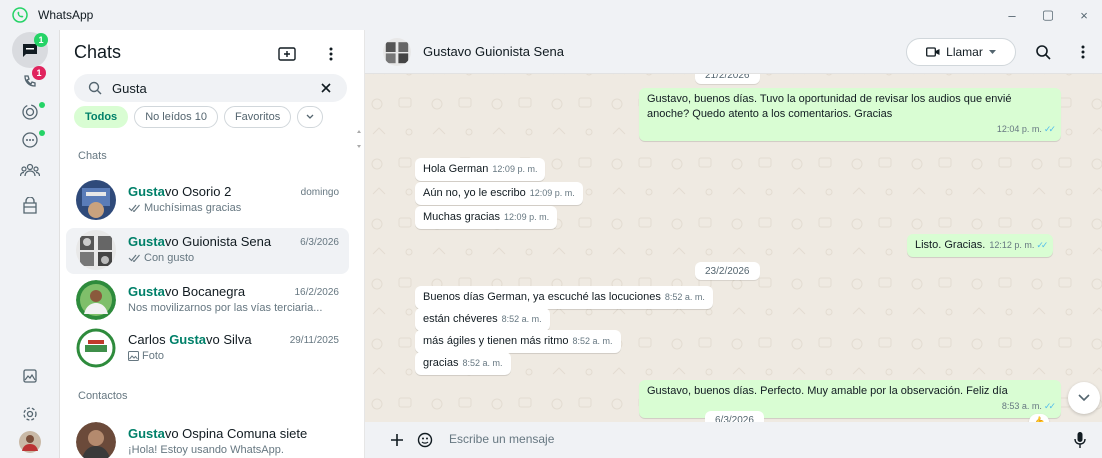  I want to click on status-icon, so click(30, 112).